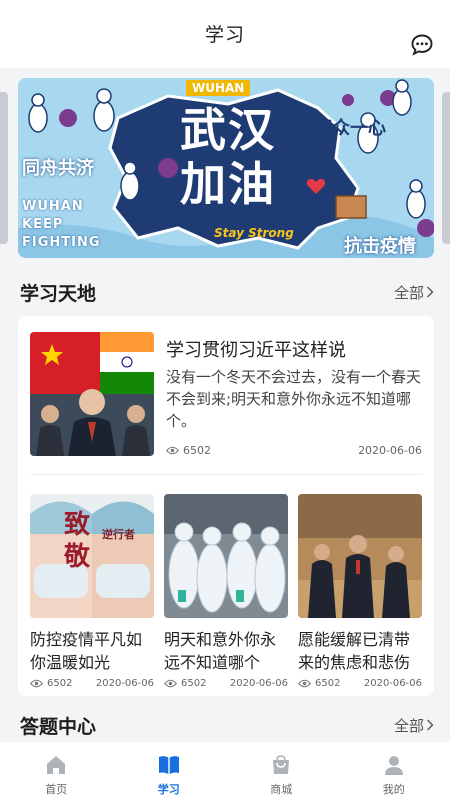  Describe the element at coordinates (422, 45) in the screenshot. I see `chat-bubble-icon` at that location.